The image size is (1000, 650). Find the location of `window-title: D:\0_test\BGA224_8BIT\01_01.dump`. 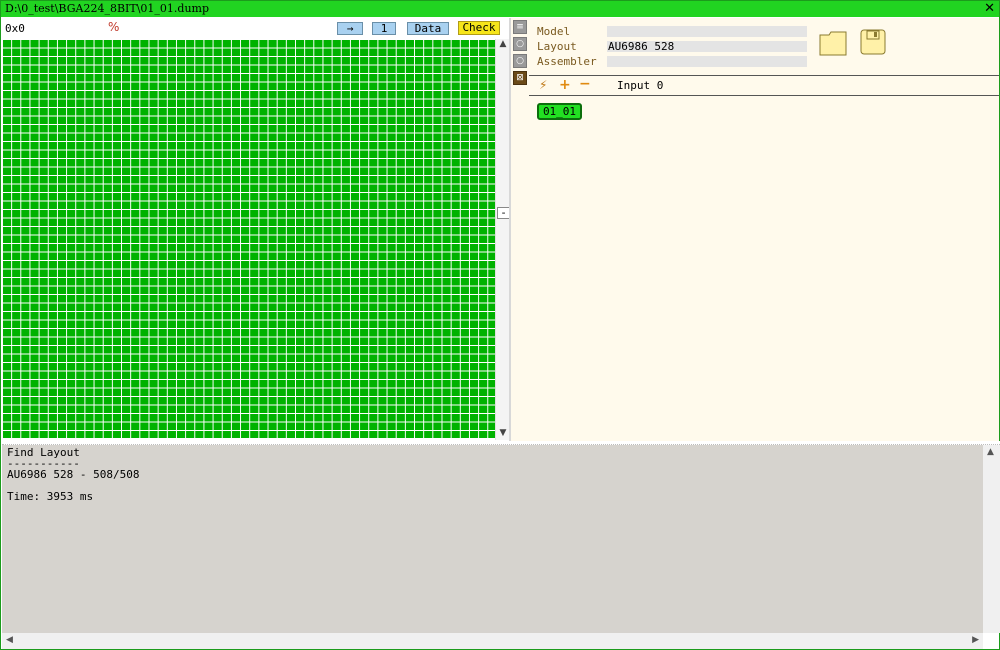

window-title: D:\0_test\BGA224_8BIT\01_01.dump is located at coordinates (107, 8).